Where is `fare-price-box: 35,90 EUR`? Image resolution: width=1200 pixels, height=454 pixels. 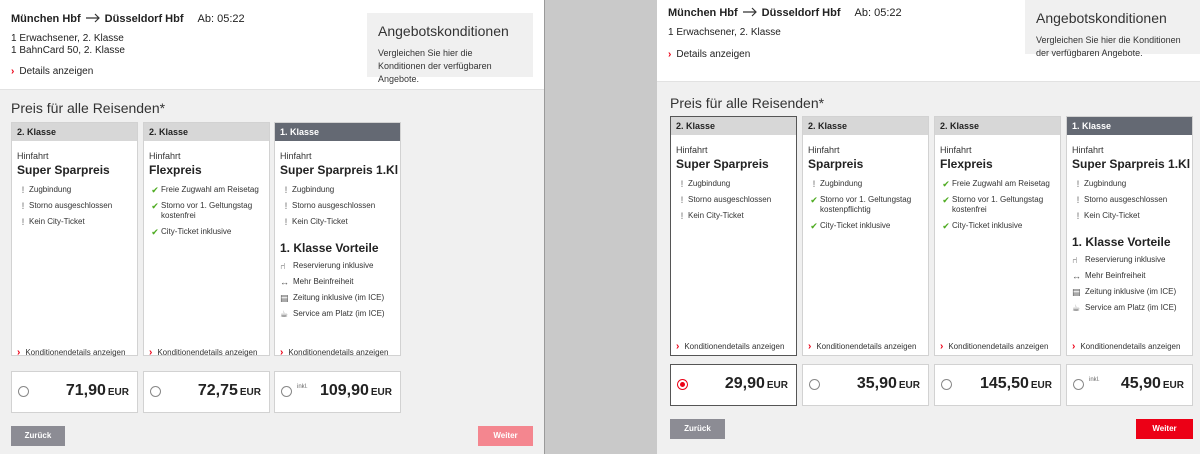 fare-price-box: 35,90 EUR is located at coordinates (865, 385).